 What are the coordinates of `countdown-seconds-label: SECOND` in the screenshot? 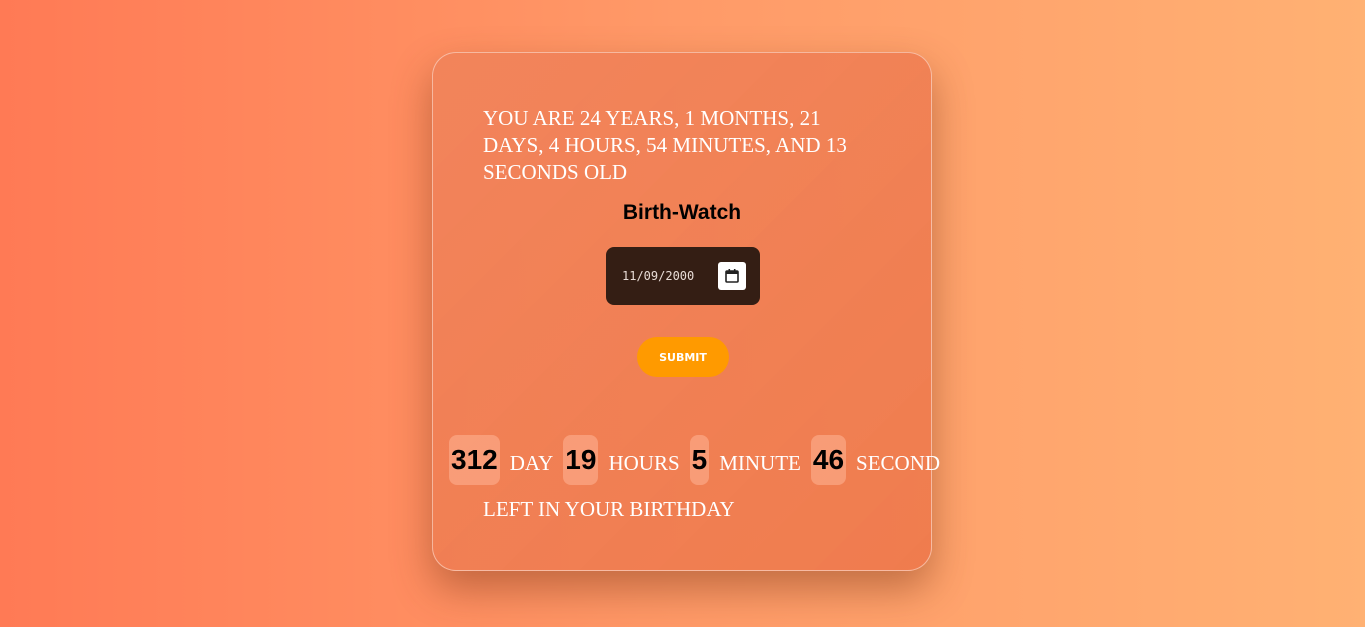 It's located at (898, 462).